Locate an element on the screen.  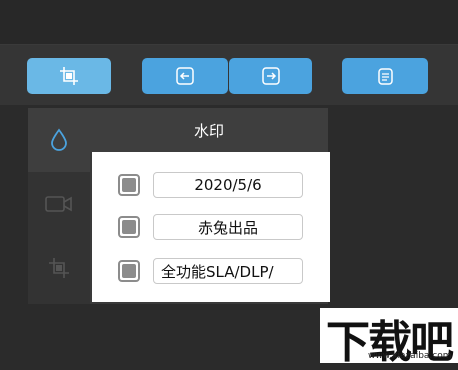
watermark-text-field: 2020/5/6 is located at coordinates (228, 185).